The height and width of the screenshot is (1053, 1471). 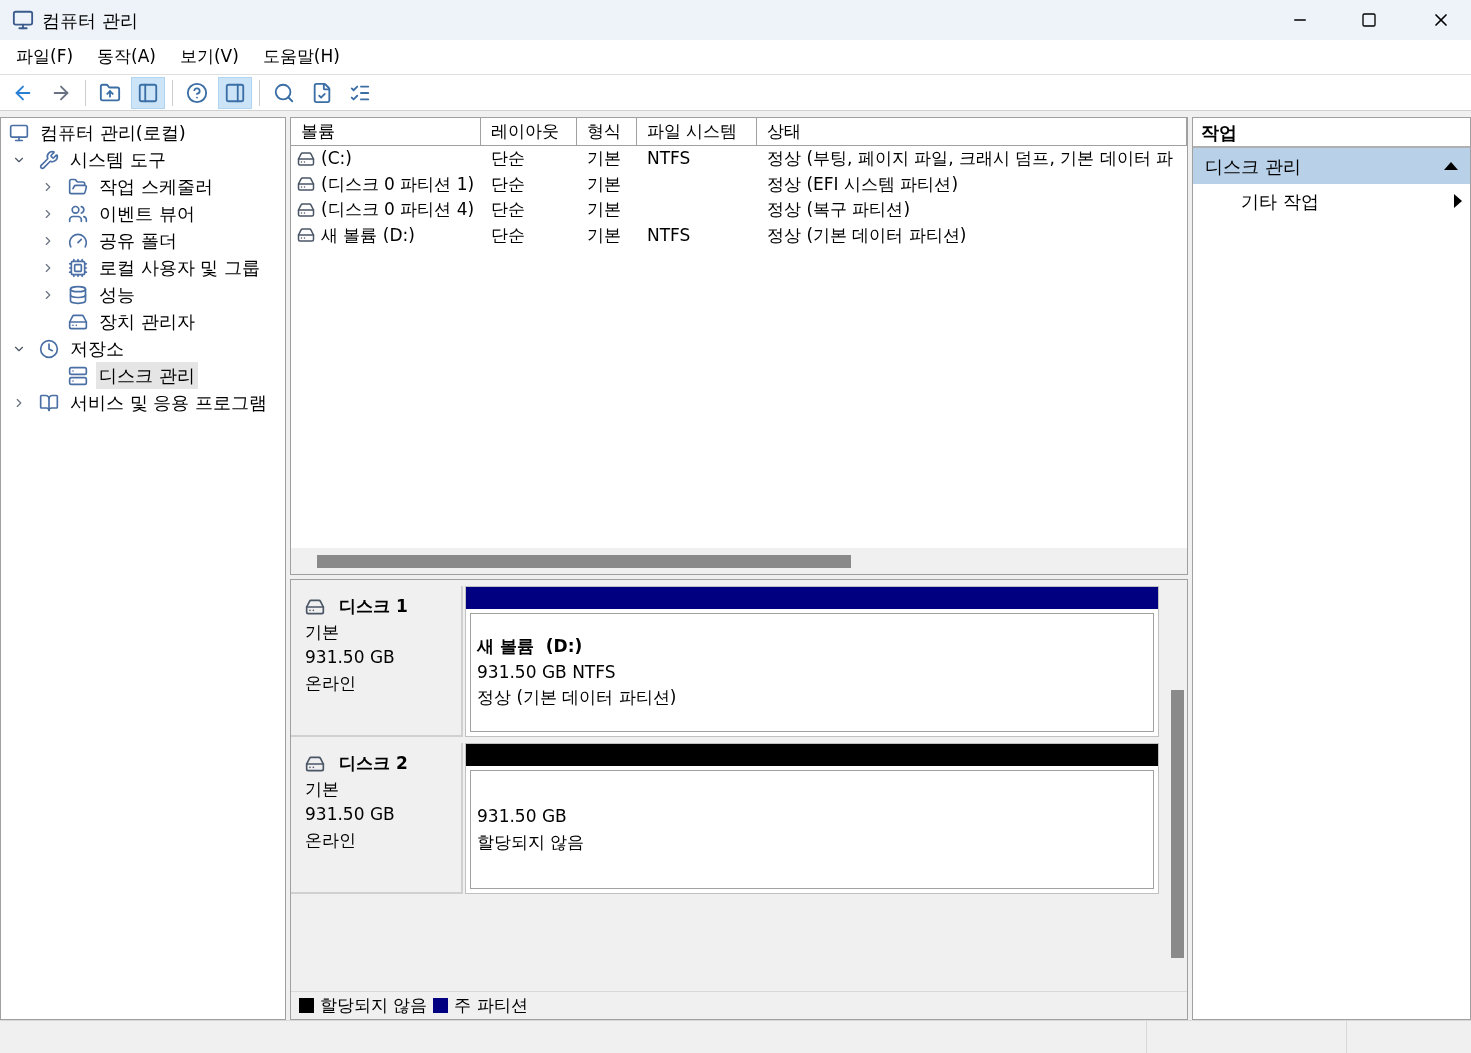 I want to click on tree-item: 컴퓨터 관리(로컬), so click(x=113, y=132).